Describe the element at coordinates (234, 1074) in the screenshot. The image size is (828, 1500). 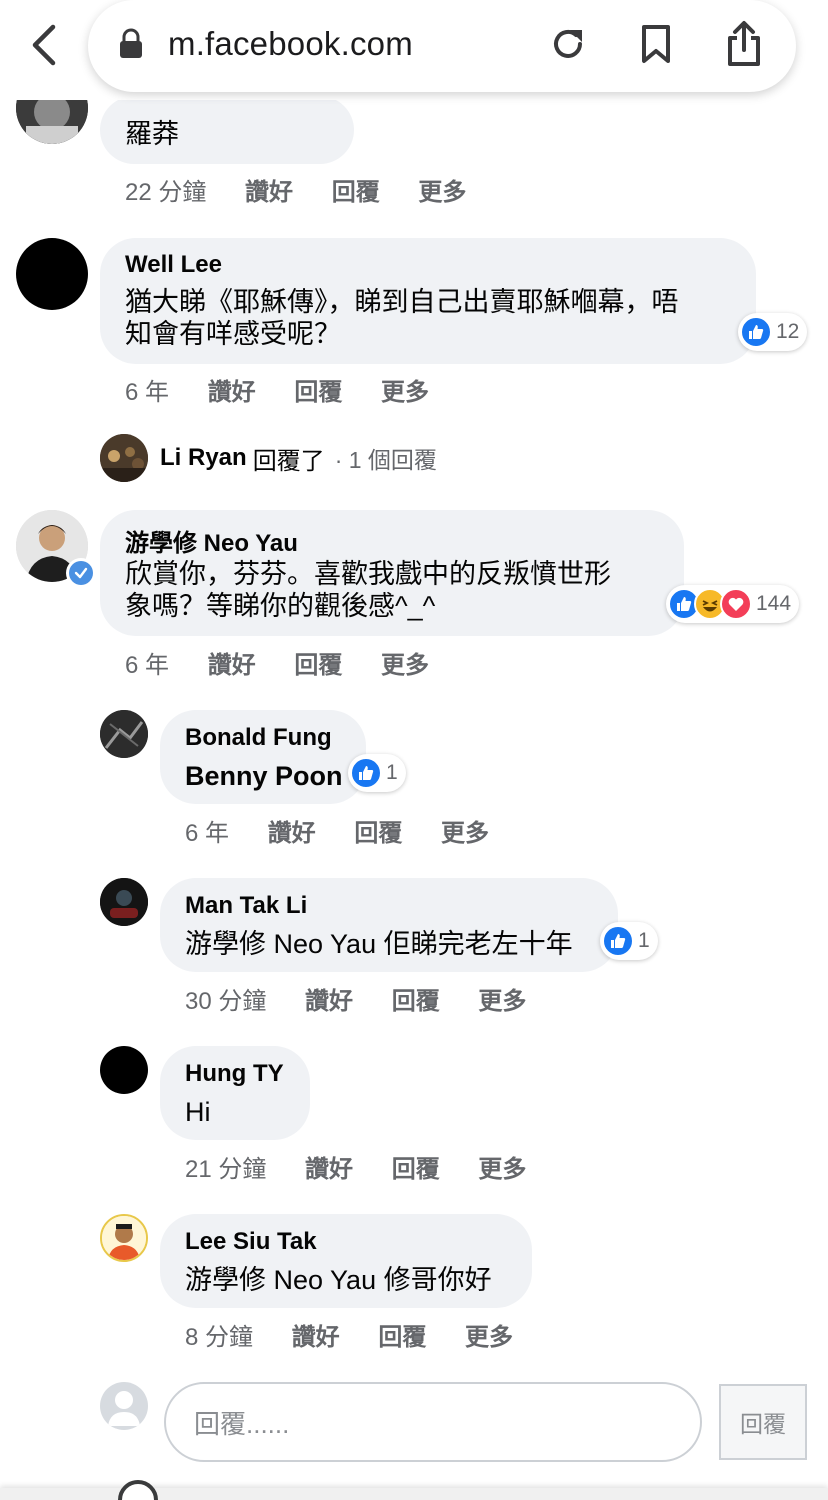
I see `reply-author: Hung TY` at that location.